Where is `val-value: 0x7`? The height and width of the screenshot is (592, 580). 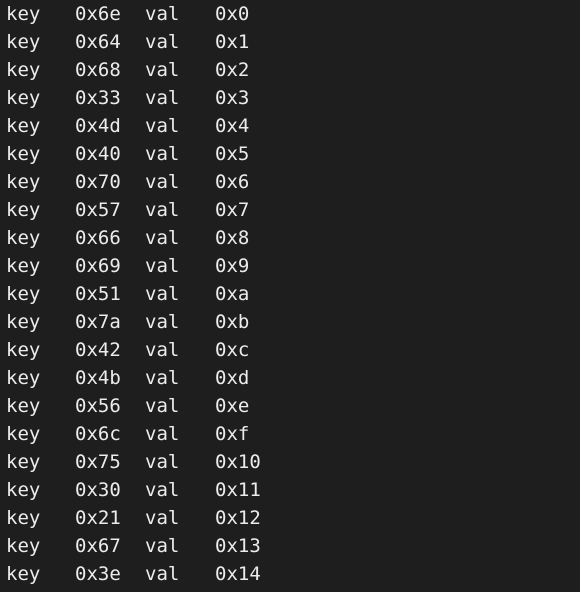
val-value: 0x7 is located at coordinates (232, 210).